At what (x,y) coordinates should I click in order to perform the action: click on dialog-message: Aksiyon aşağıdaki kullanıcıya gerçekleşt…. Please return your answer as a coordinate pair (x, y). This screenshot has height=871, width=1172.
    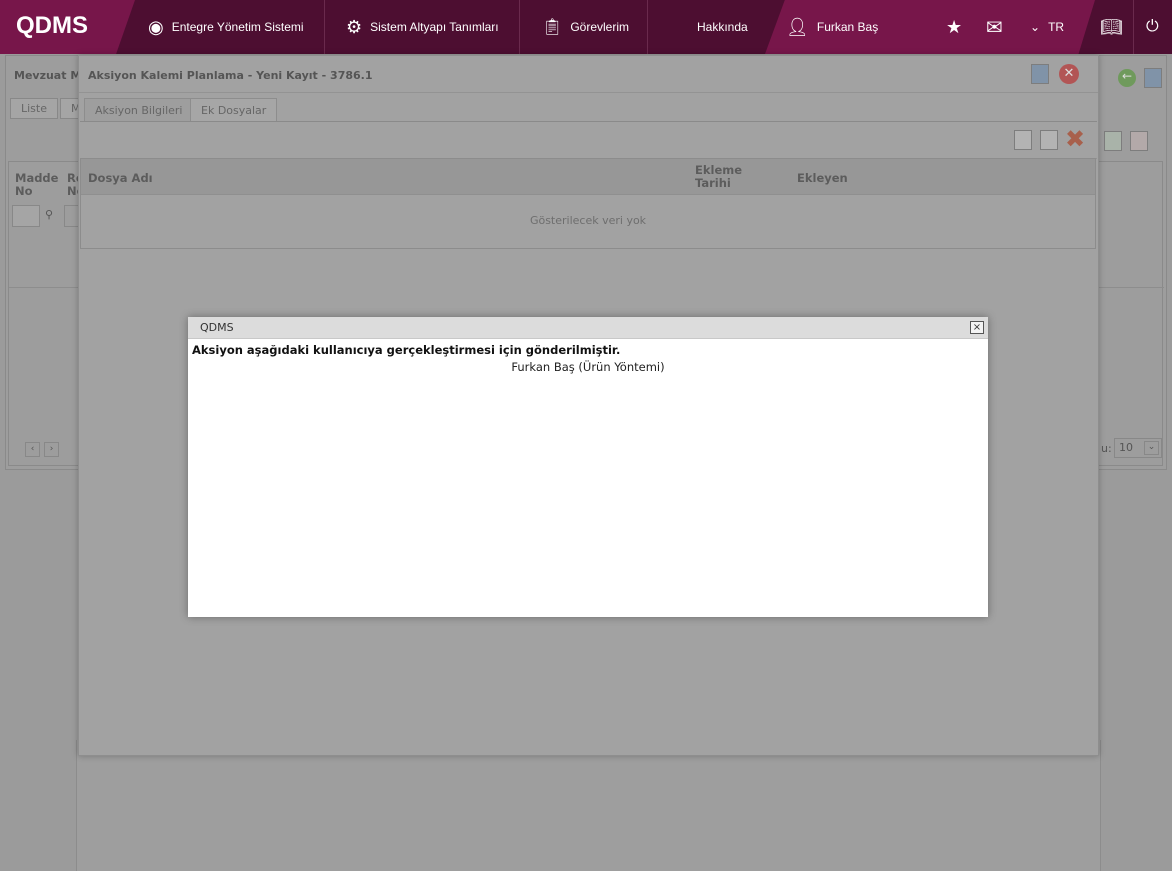
    Looking at the image, I should click on (406, 350).